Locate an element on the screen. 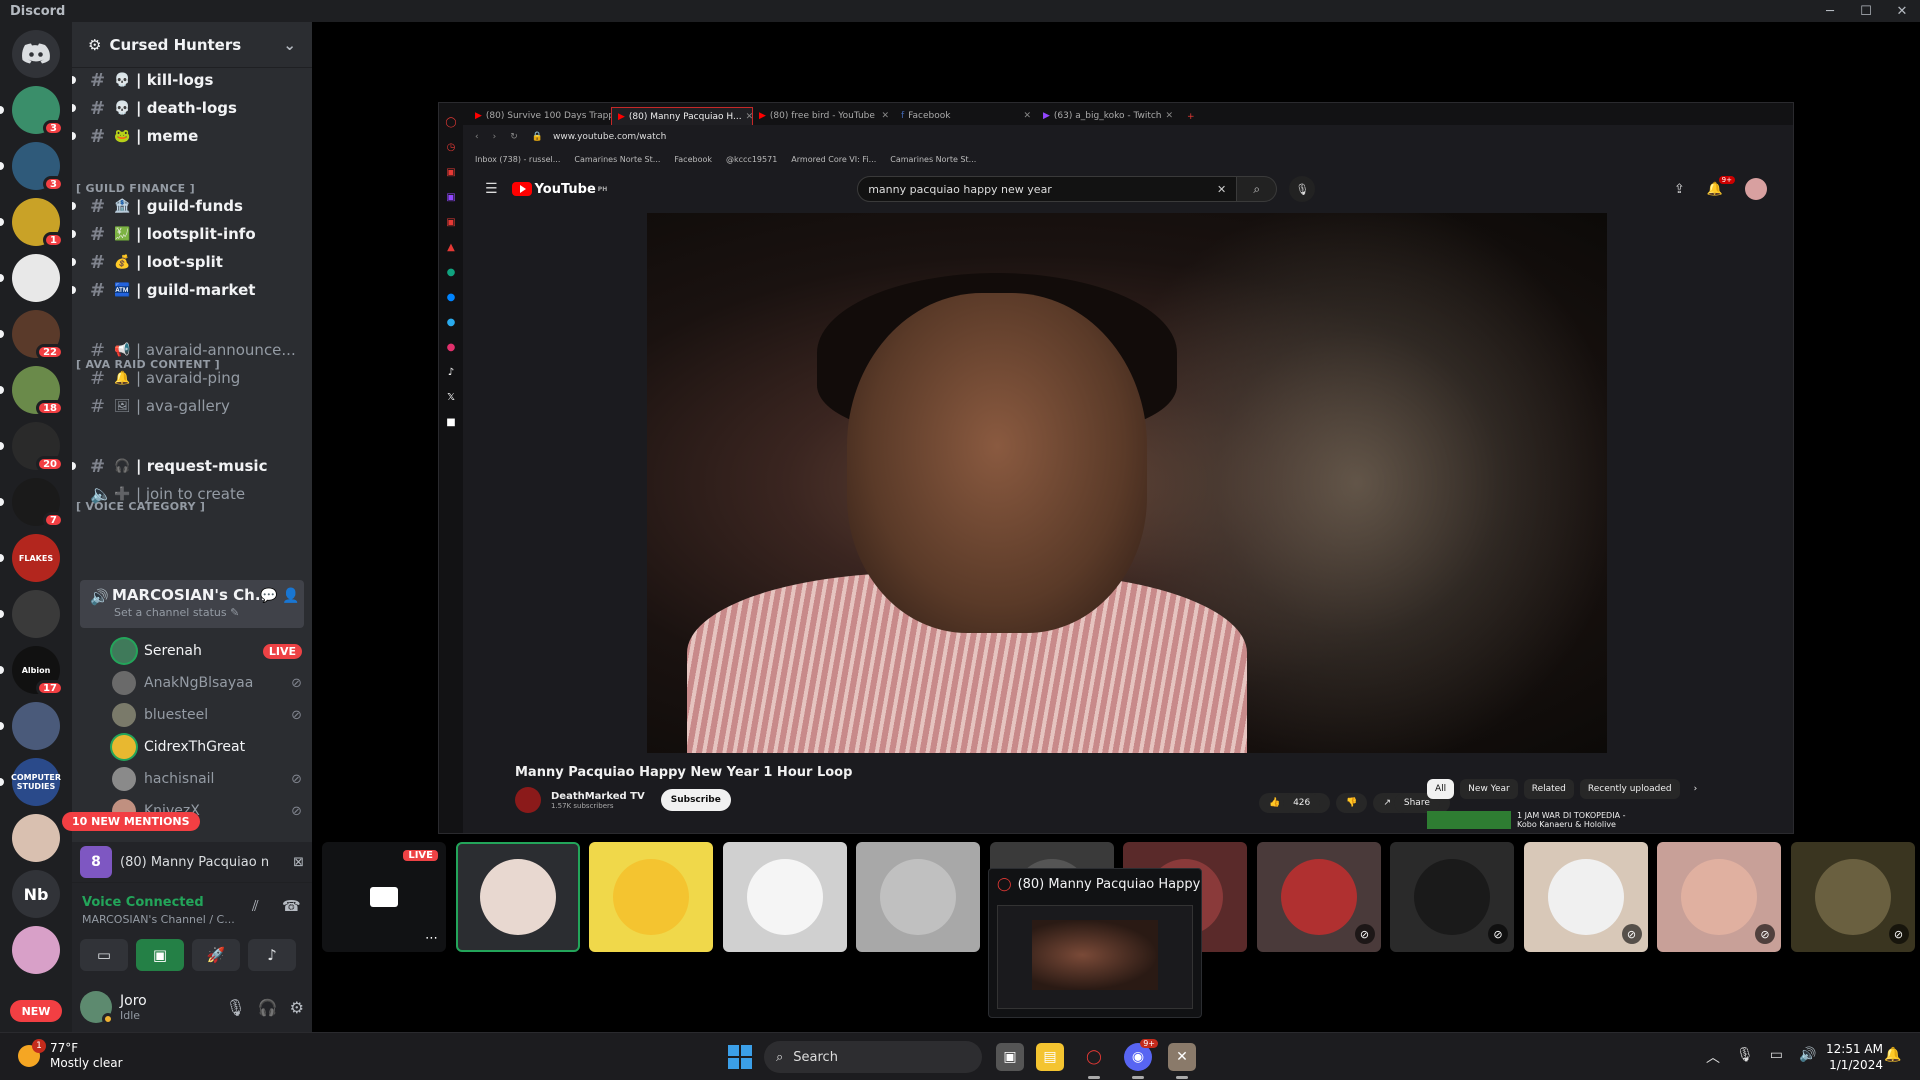 The width and height of the screenshot is (1920, 1080). channel-avatar is located at coordinates (528, 800).